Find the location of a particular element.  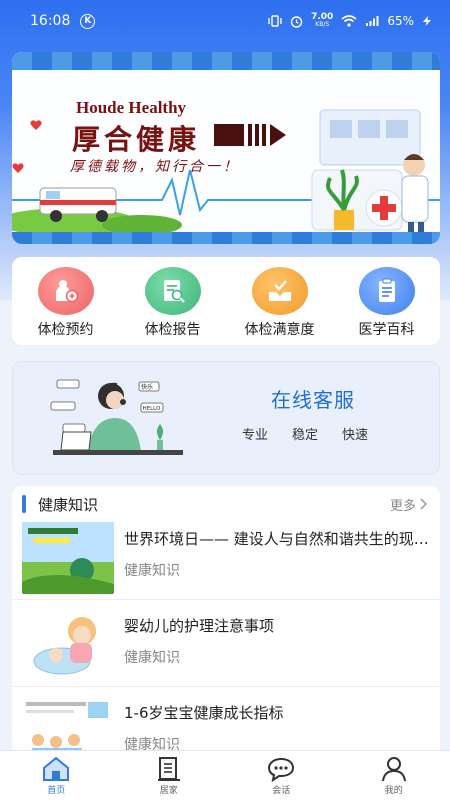

online-service-card: 快乐 HELLO 在线客服 专业 稳定 快速 is located at coordinates (226, 418).